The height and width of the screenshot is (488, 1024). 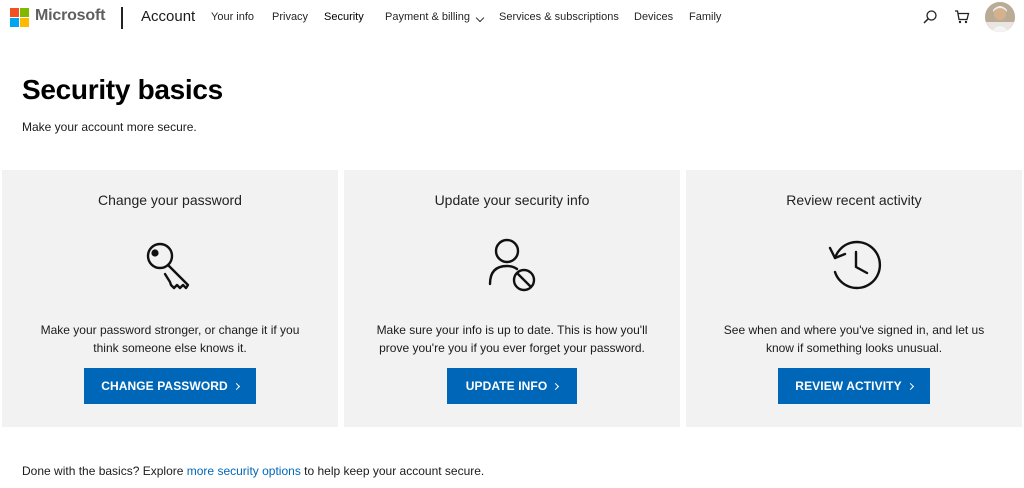 What do you see at coordinates (962, 17) in the screenshot?
I see `cart-icon` at bounding box center [962, 17].